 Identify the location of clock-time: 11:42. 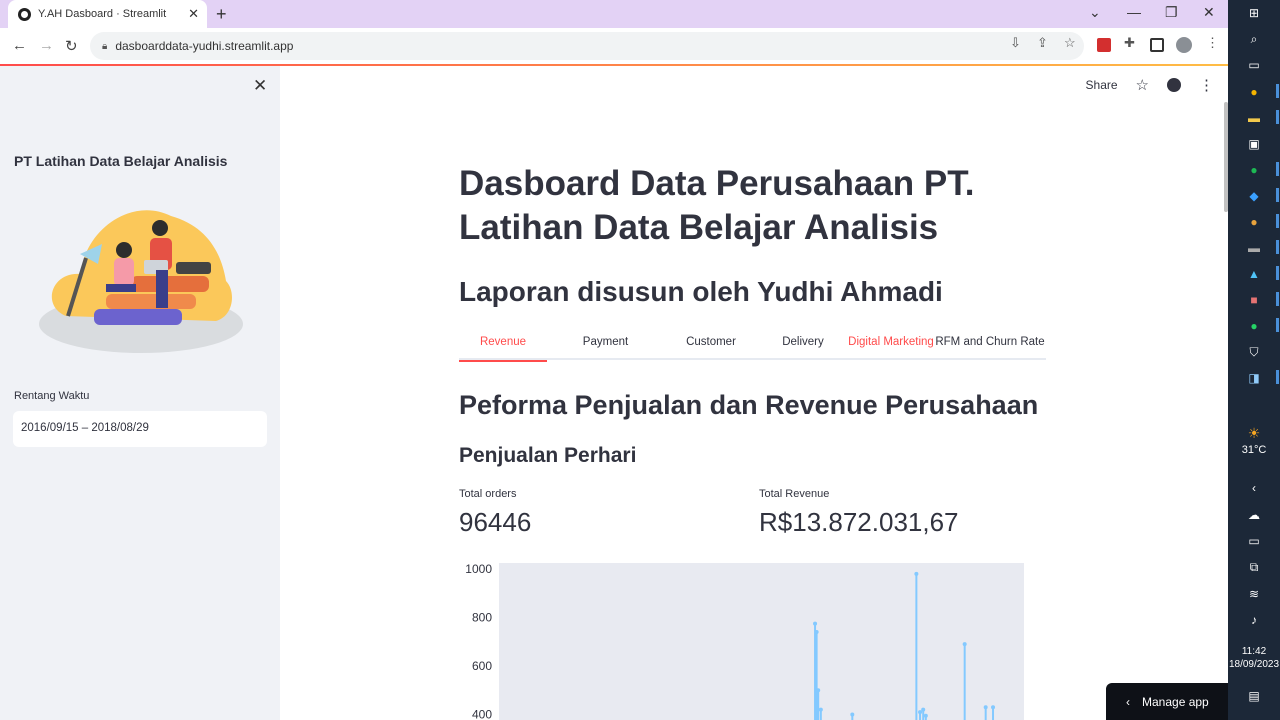
(1254, 651).